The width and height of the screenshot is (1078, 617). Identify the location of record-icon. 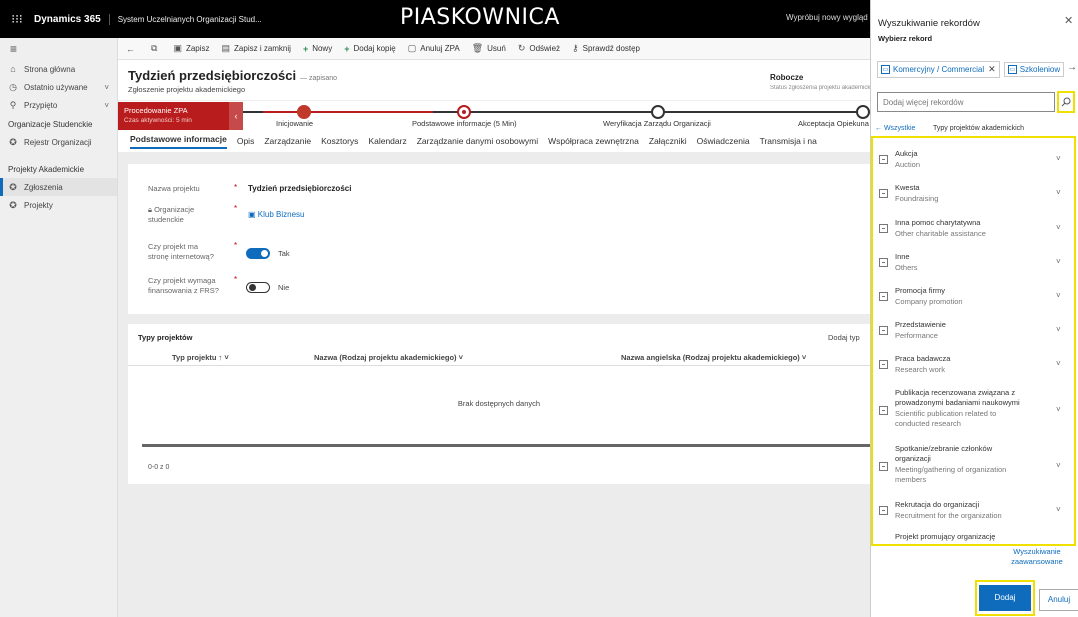
(883, 193).